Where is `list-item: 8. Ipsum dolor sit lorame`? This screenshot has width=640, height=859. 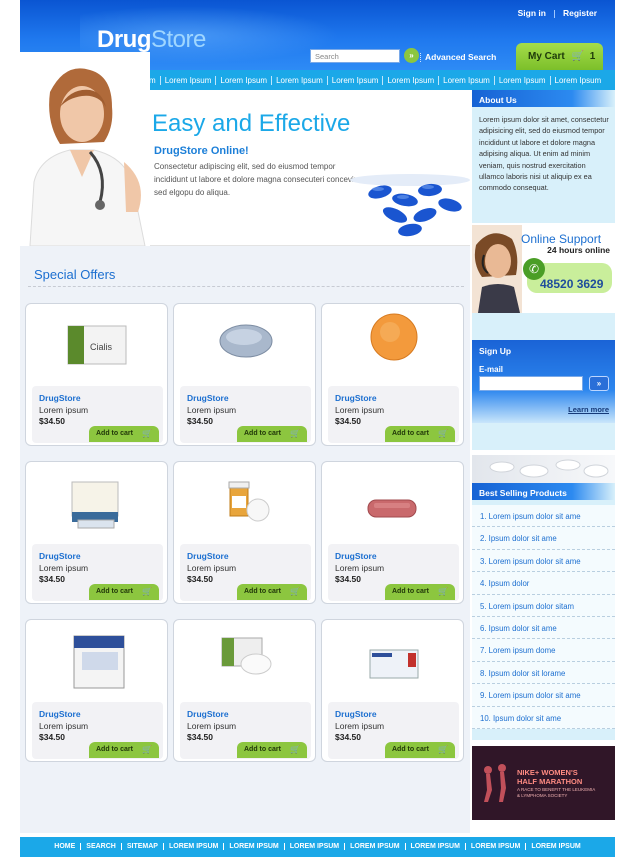 list-item: 8. Ipsum dolor sit lorame is located at coordinates (543, 673).